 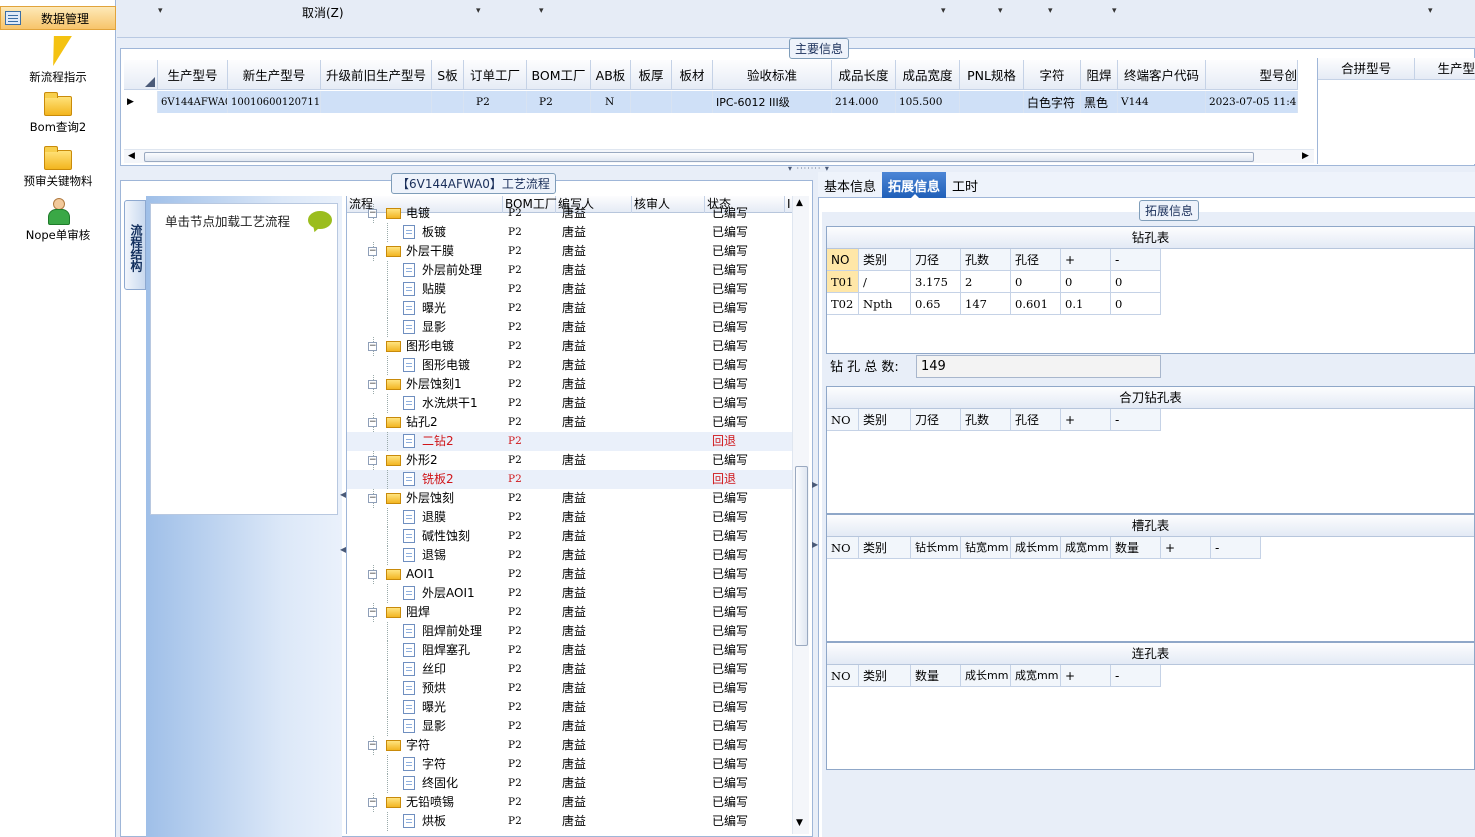 I want to click on col-thickness: 板厚, so click(x=651, y=75).